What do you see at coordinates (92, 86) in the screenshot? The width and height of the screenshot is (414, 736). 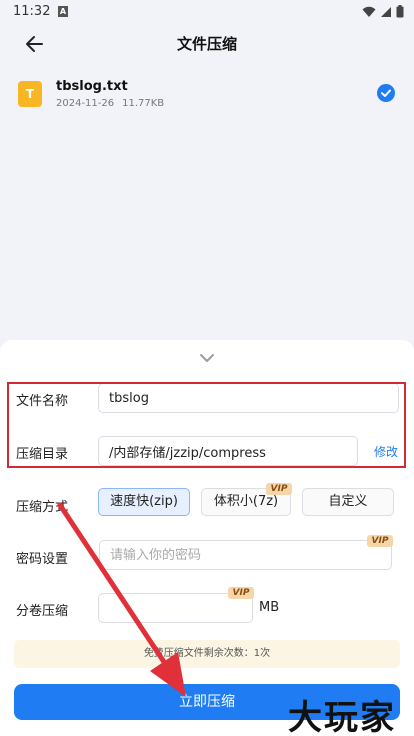 I see `file-name: tbslog.txt` at bounding box center [92, 86].